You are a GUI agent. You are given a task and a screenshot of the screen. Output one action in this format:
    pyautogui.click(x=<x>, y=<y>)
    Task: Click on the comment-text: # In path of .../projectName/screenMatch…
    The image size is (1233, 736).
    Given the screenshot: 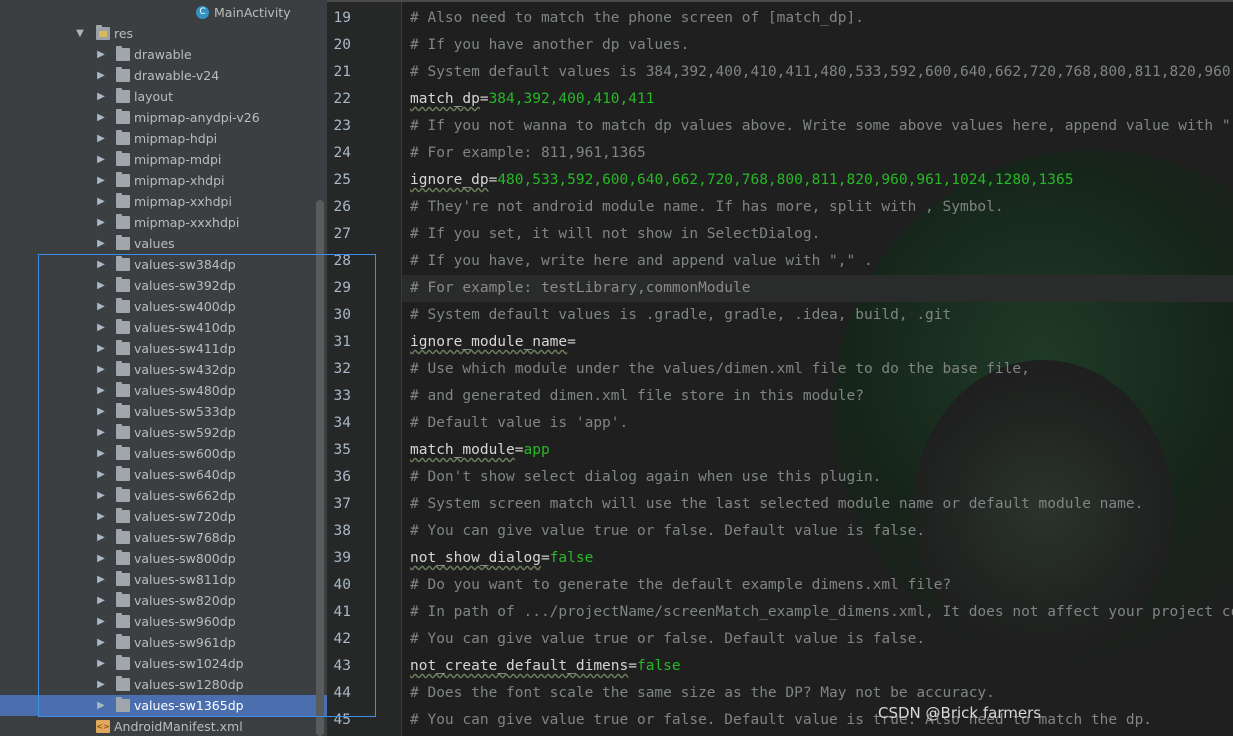 What is the action you would take?
    pyautogui.click(x=821, y=612)
    